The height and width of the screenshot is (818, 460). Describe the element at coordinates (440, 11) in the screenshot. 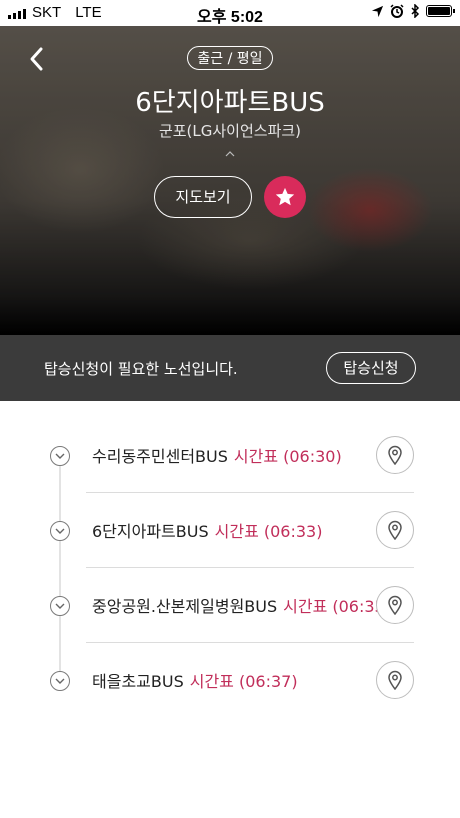

I see `battery-icon` at that location.